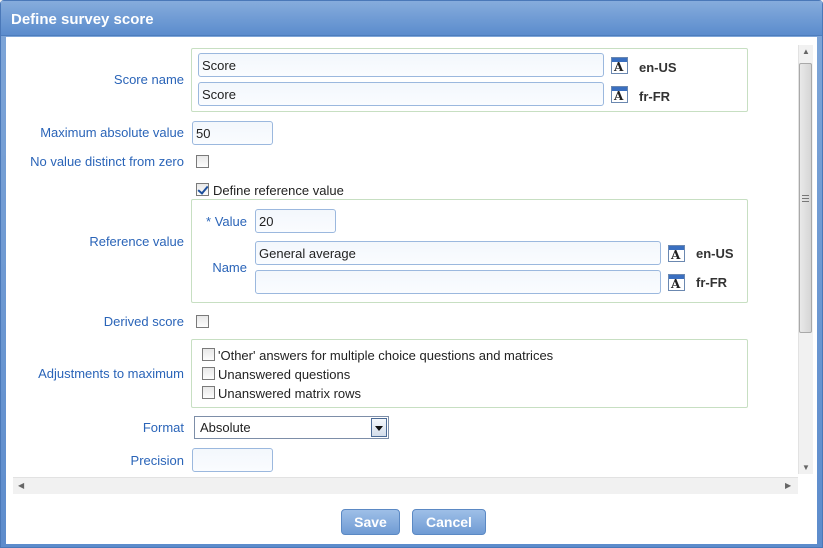 The height and width of the screenshot is (548, 823). Describe the element at coordinates (21, 485) in the screenshot. I see `scroll-left-icon: ◀` at that location.